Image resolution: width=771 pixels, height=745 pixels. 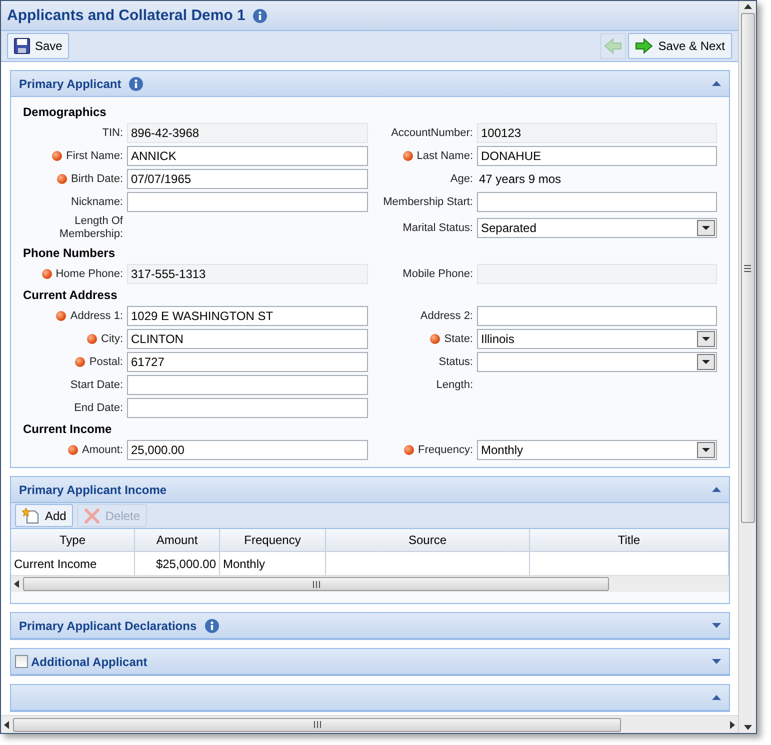 I want to click on text-field: DONAHUE, so click(x=597, y=156).